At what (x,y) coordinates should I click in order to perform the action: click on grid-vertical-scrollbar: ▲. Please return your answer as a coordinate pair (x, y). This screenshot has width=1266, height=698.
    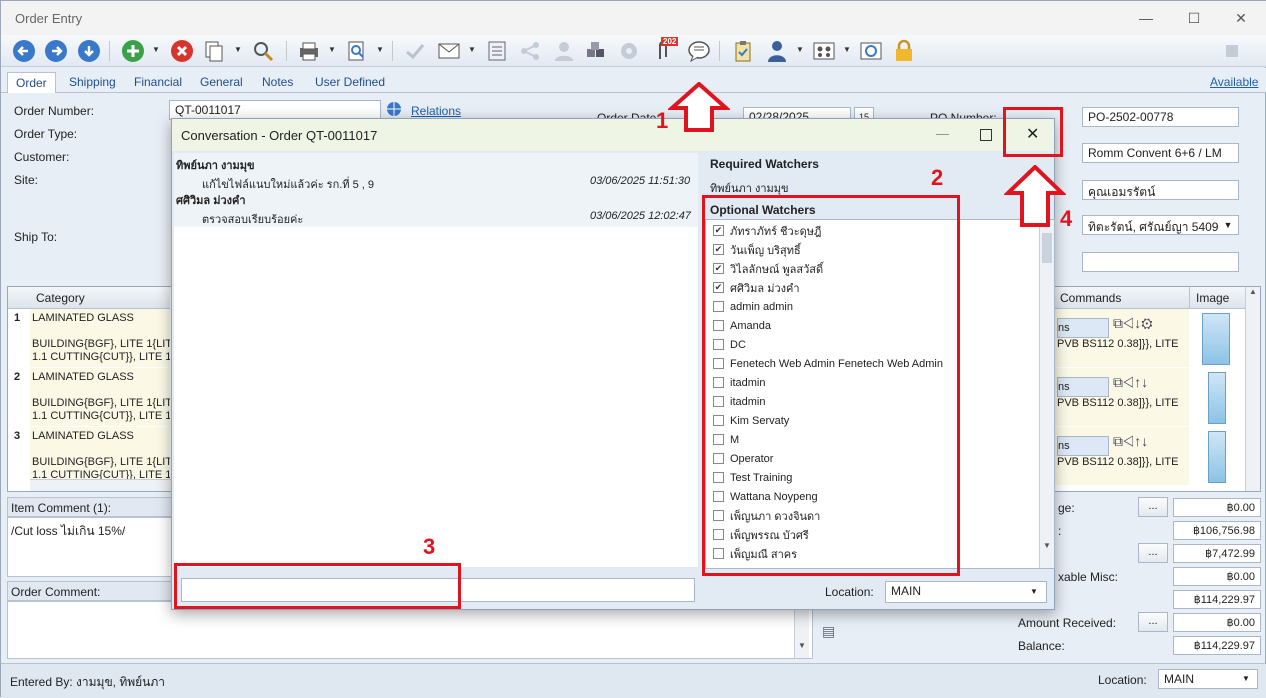
    Looking at the image, I should click on (1252, 389).